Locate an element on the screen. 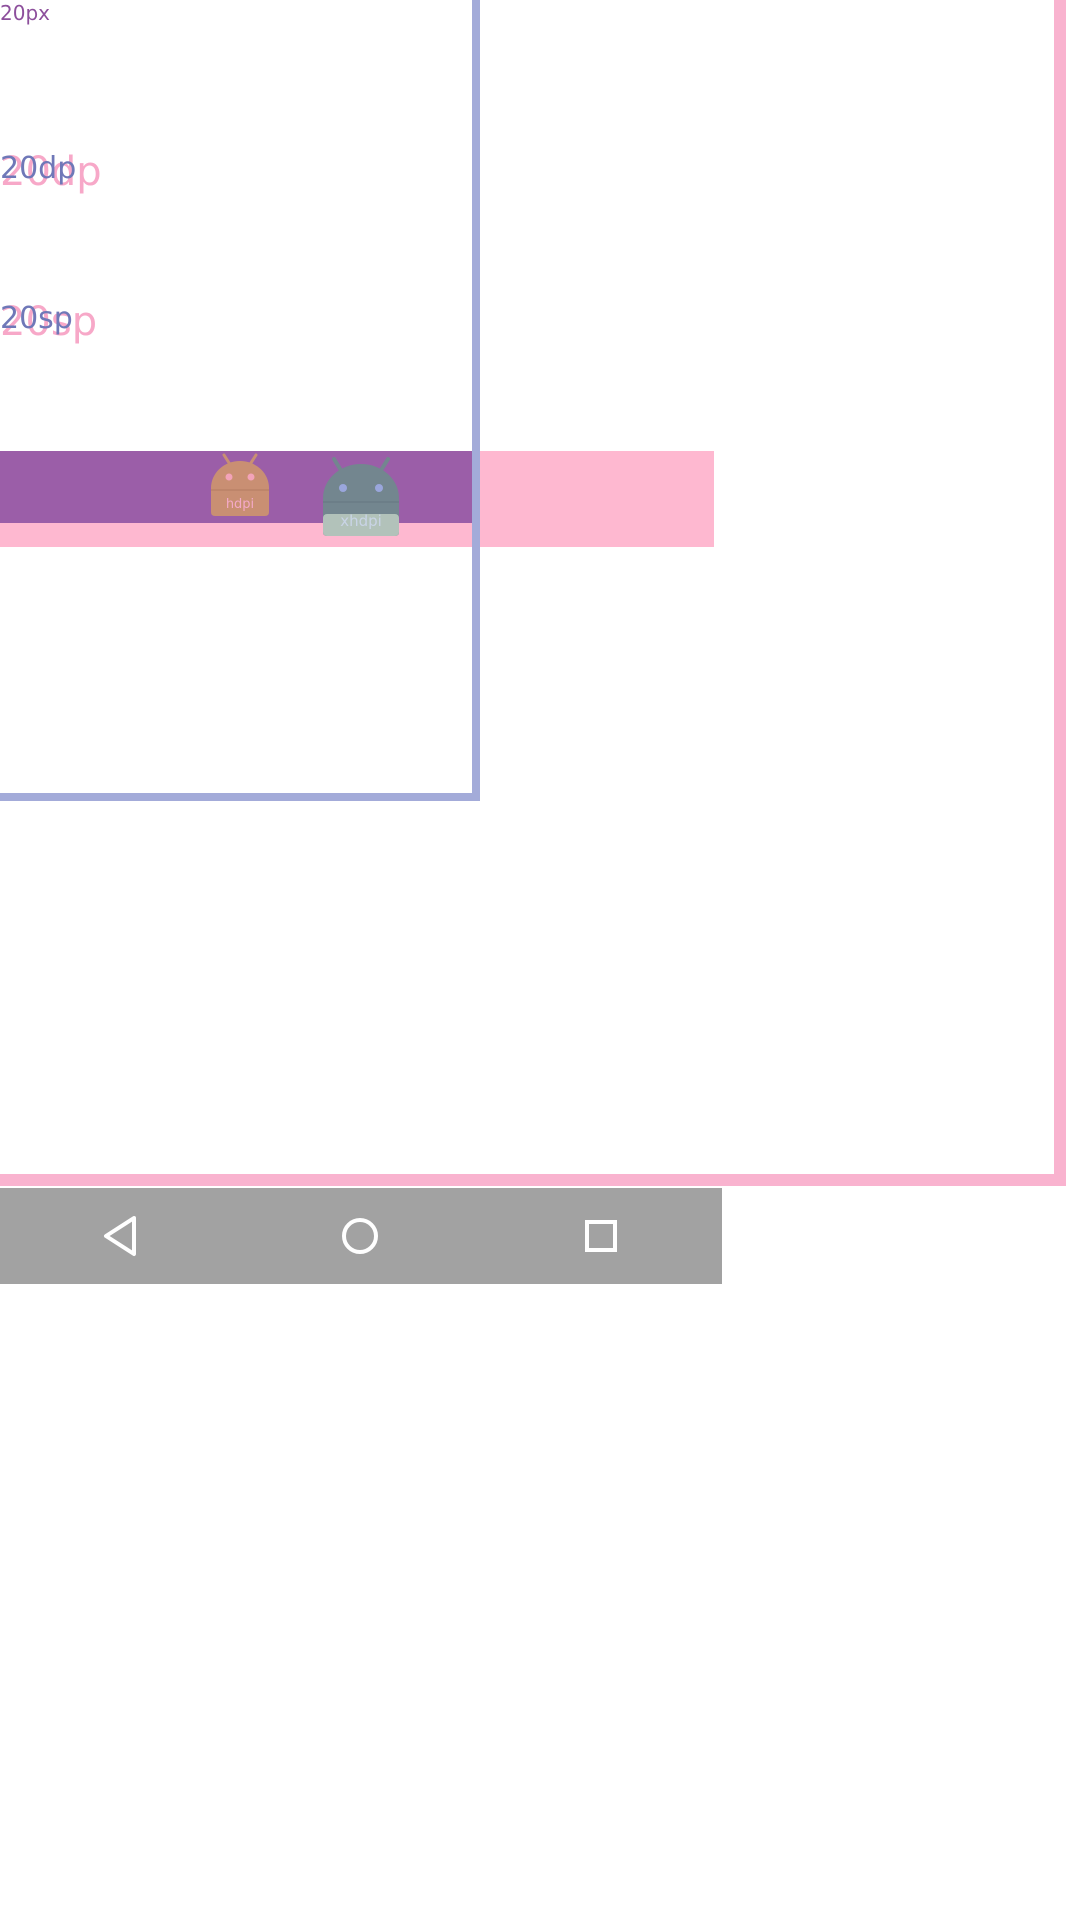 This screenshot has height=1920, width=1080. android-hdpi-icon: hdpi is located at coordinates (240, 485).